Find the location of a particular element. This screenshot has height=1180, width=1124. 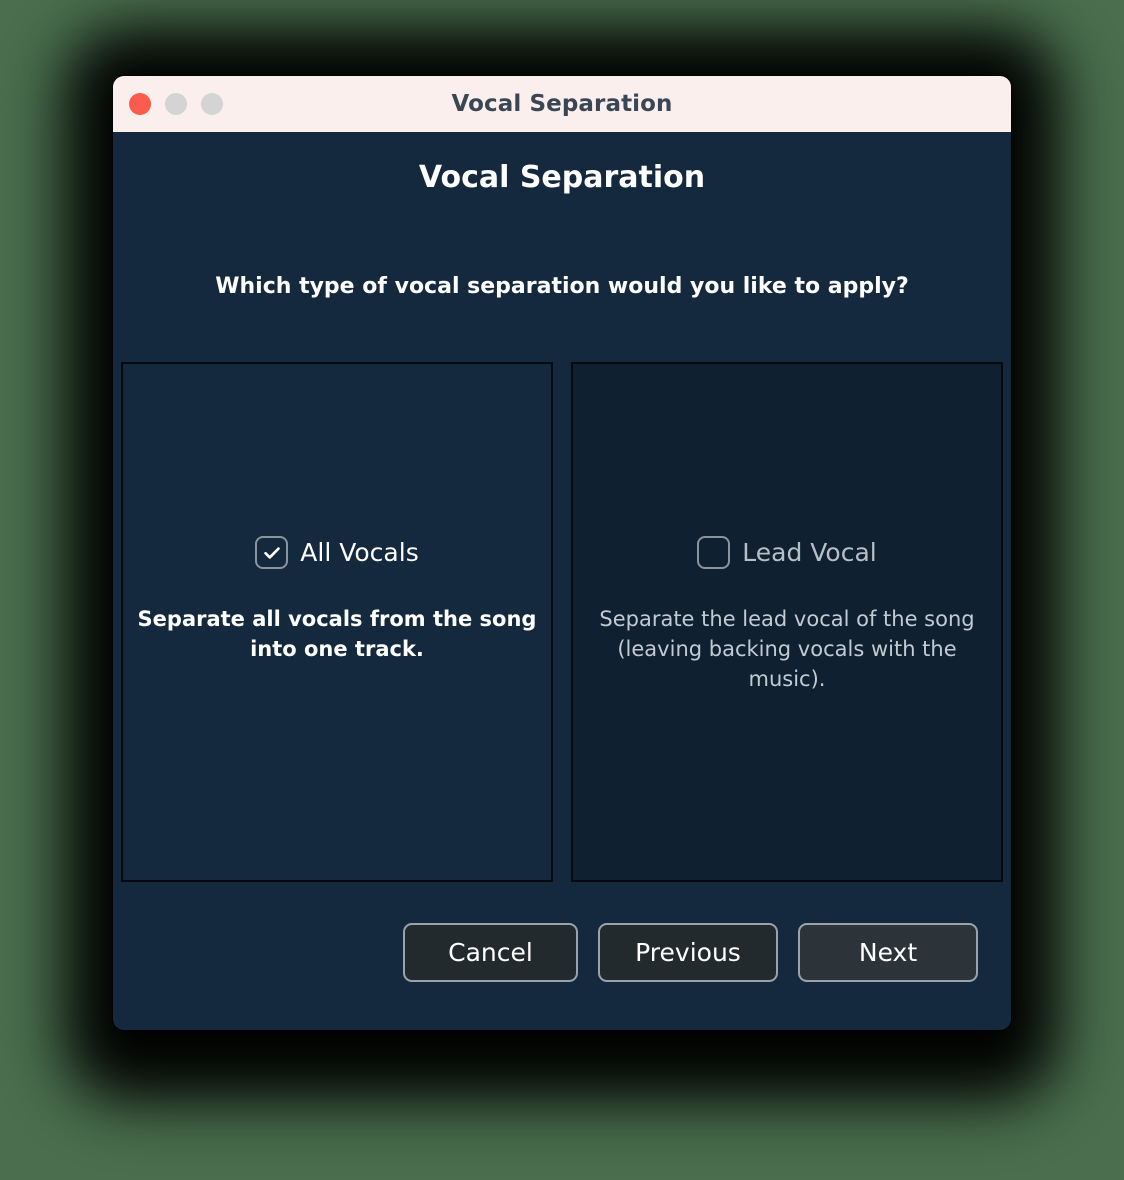

window-title: Vocal Separation is located at coordinates (562, 104).